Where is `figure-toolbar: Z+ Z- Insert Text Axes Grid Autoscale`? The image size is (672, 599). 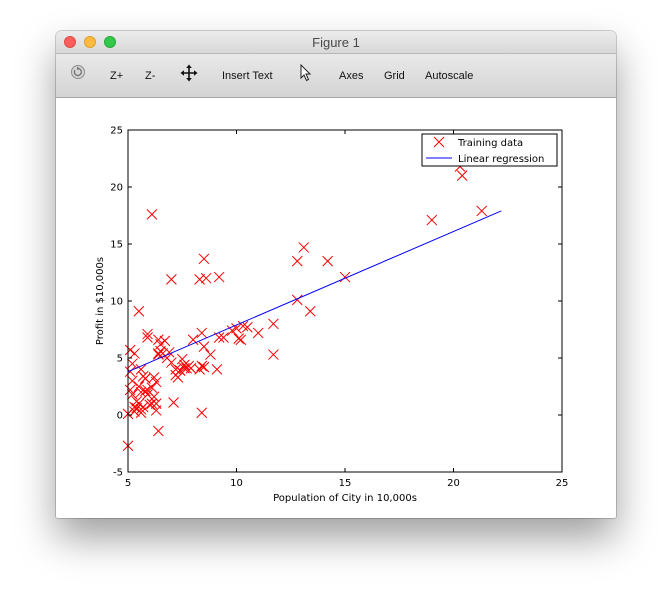 figure-toolbar: Z+ Z- Insert Text Axes Grid Autoscale is located at coordinates (336, 76).